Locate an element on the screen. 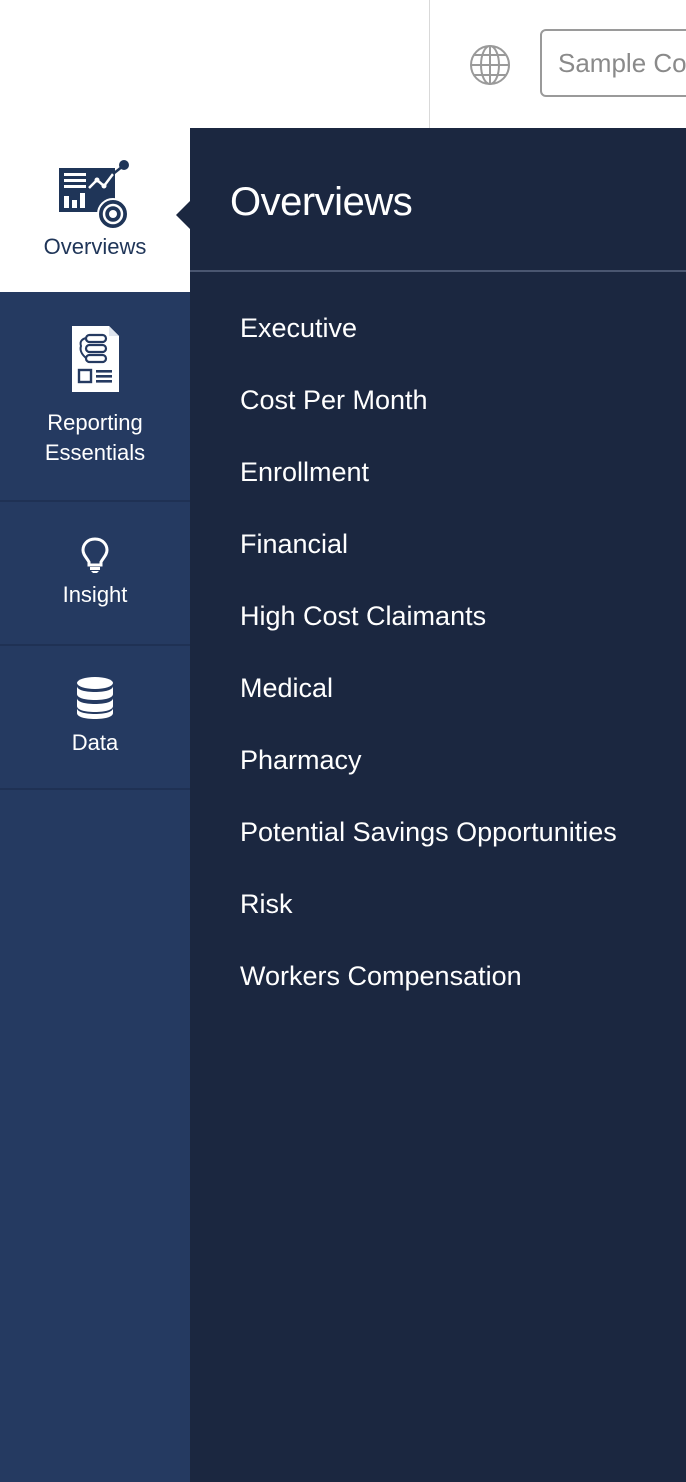  panel-divider is located at coordinates (438, 271).